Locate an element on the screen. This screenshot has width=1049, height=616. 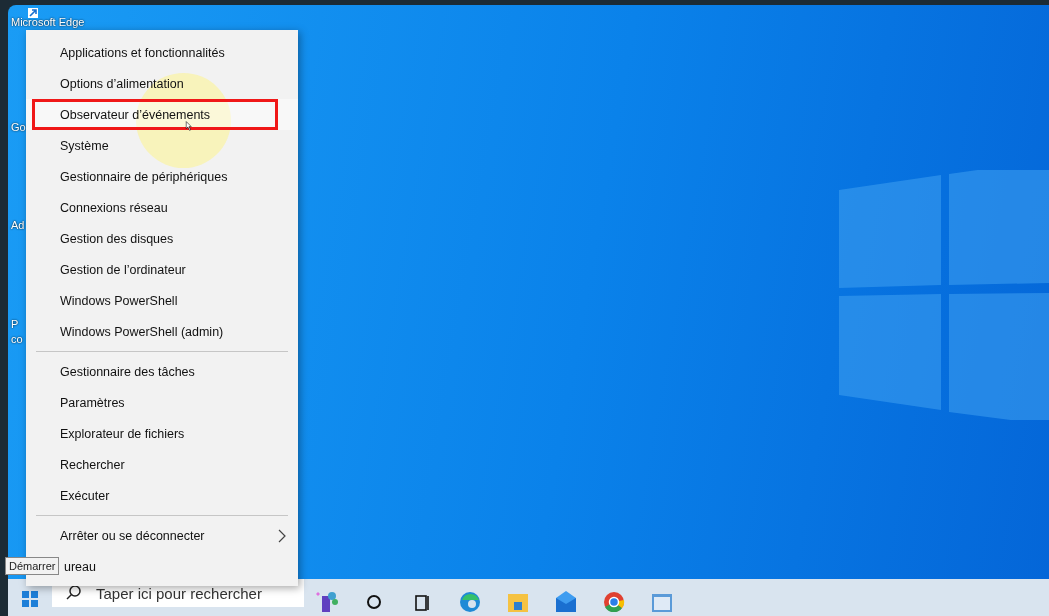
menu-item: Windows PowerShell (admin) is located at coordinates (162, 331).